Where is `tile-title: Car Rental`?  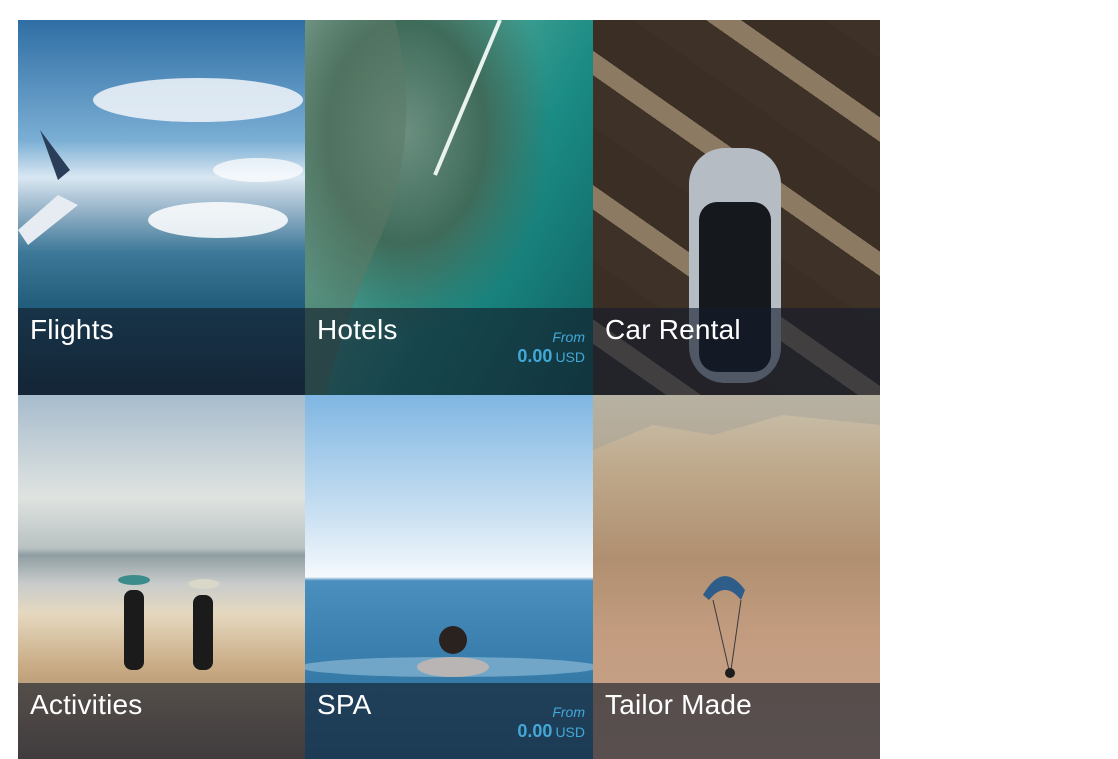
tile-title: Car Rental is located at coordinates (673, 329).